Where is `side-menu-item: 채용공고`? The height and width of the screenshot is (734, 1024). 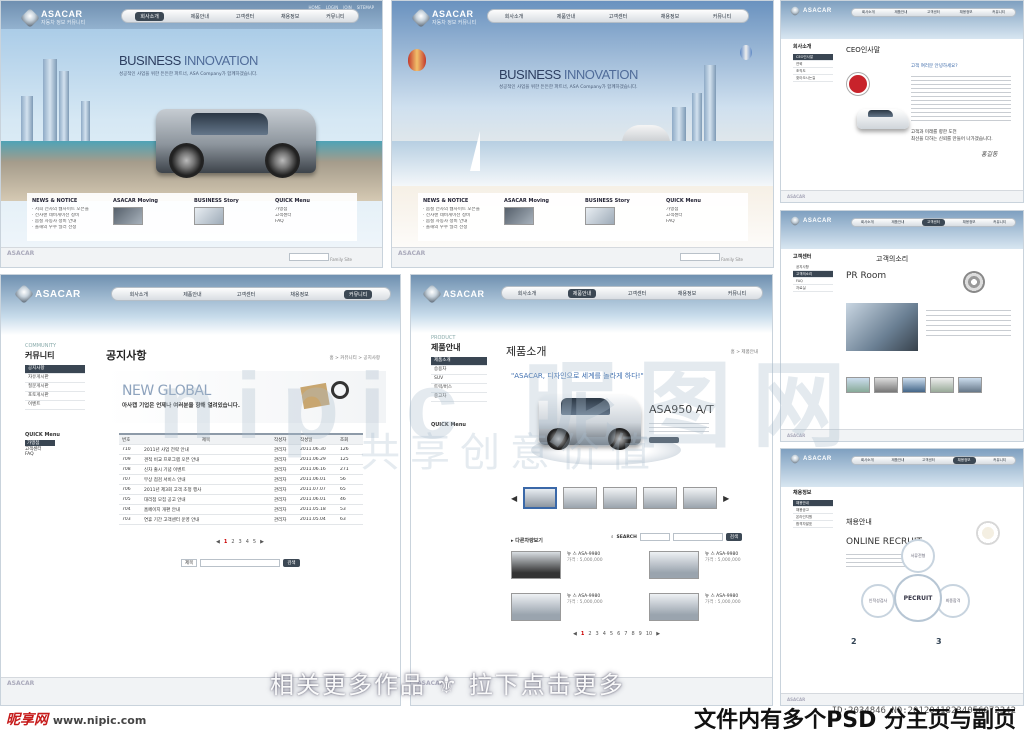 side-menu-item: 채용공고 is located at coordinates (813, 510).